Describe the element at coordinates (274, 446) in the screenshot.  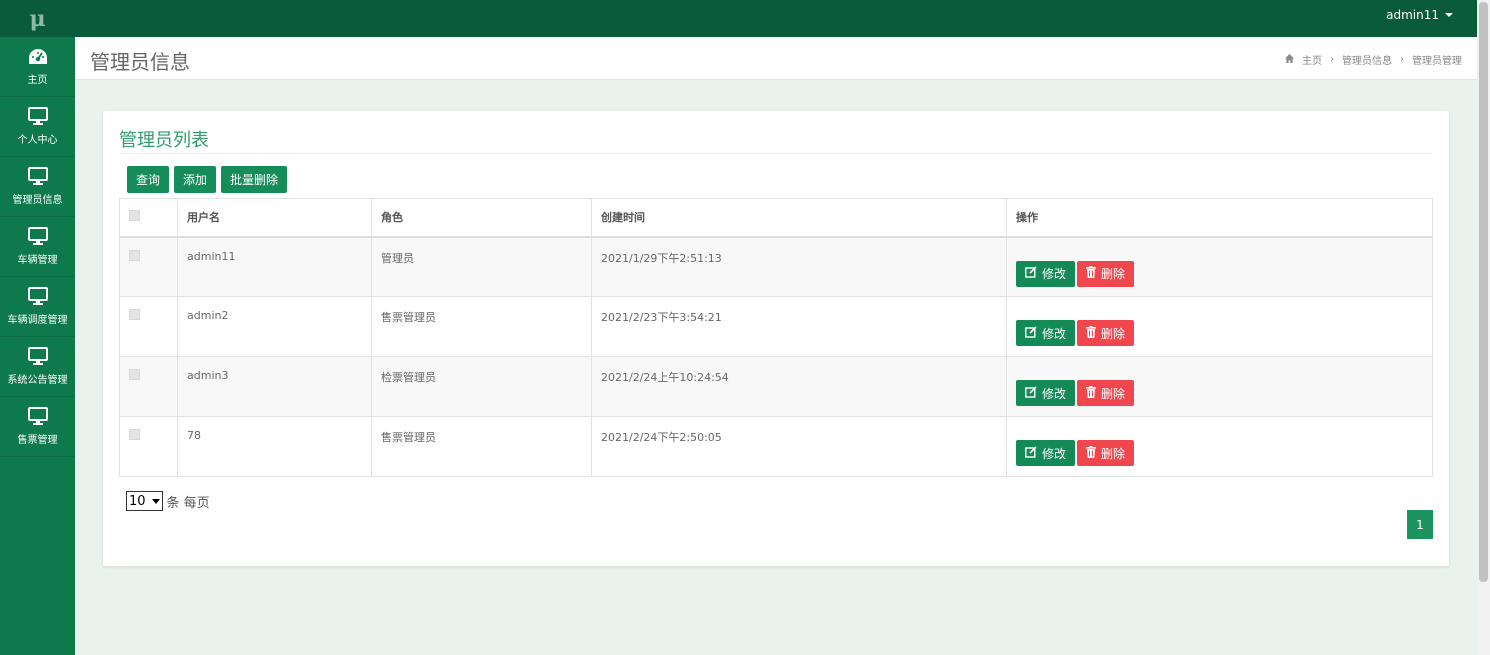
I see `username-cell: 78` at that location.